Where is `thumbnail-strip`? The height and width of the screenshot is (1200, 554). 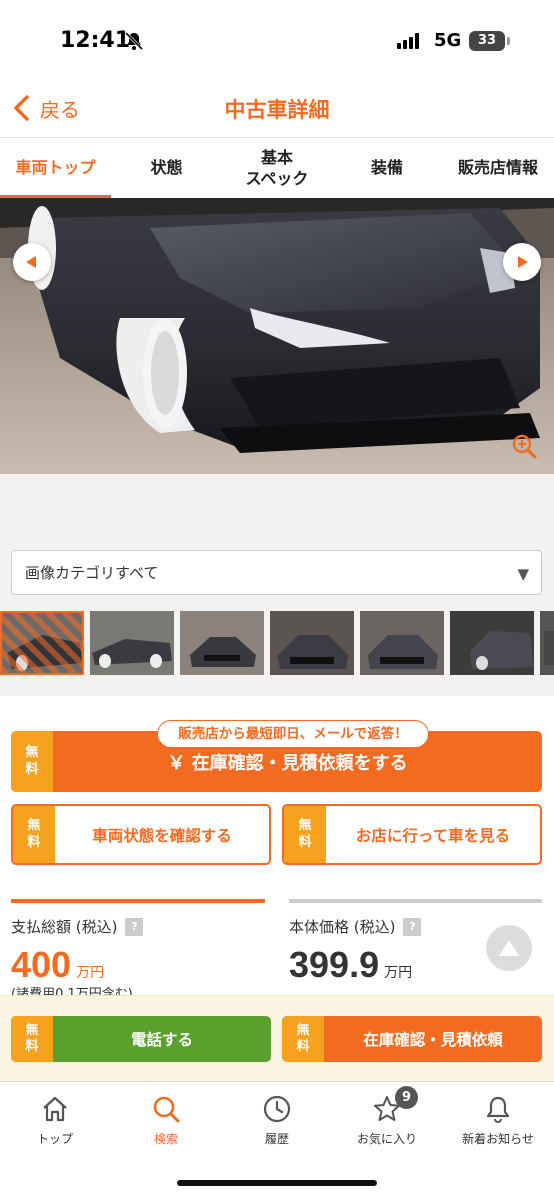 thumbnail-strip is located at coordinates (277, 643).